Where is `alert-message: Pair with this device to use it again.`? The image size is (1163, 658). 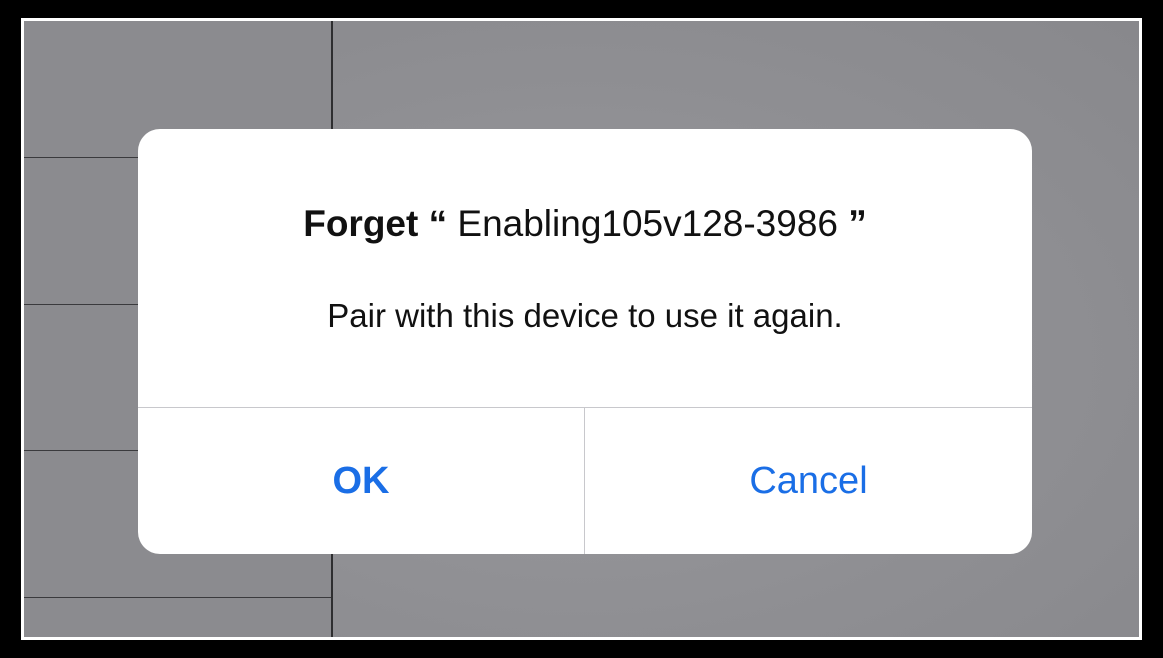 alert-message: Pair with this device to use it again. is located at coordinates (585, 315).